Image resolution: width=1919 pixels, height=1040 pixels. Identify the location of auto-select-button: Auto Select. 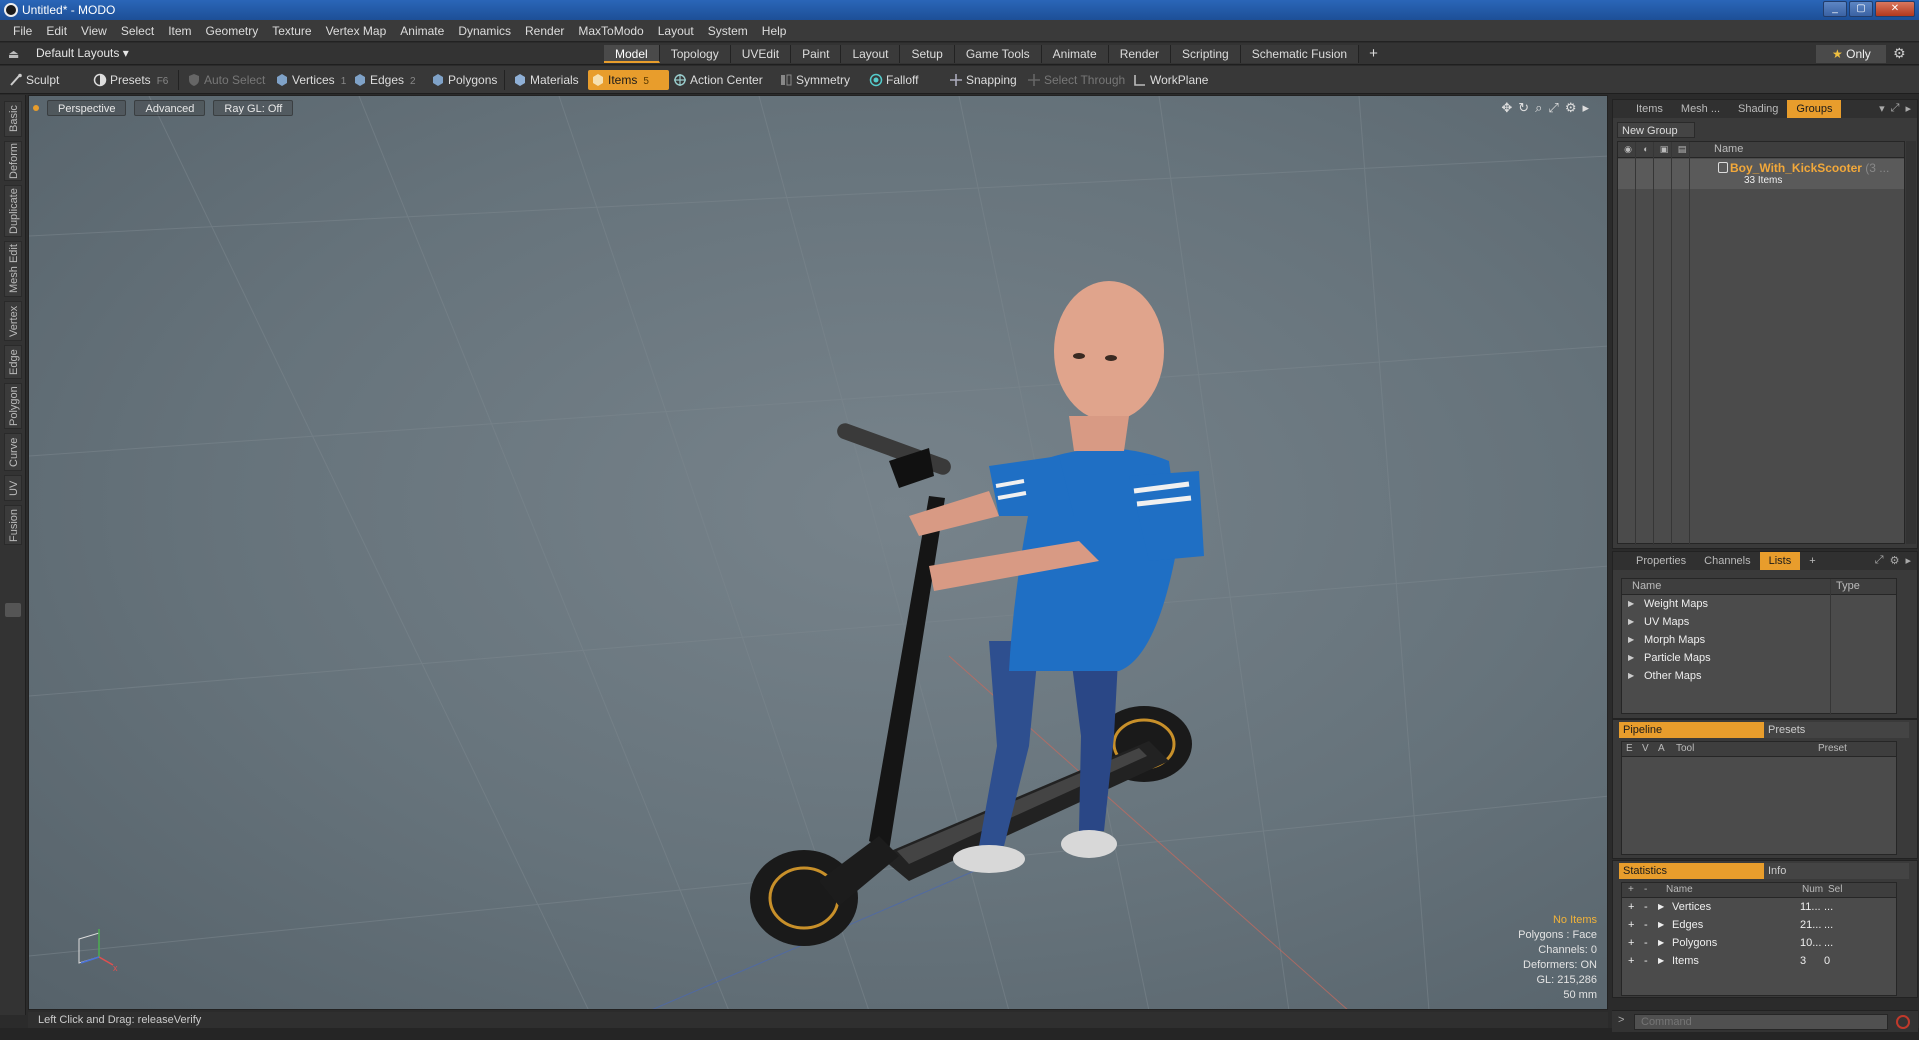
(224, 80).